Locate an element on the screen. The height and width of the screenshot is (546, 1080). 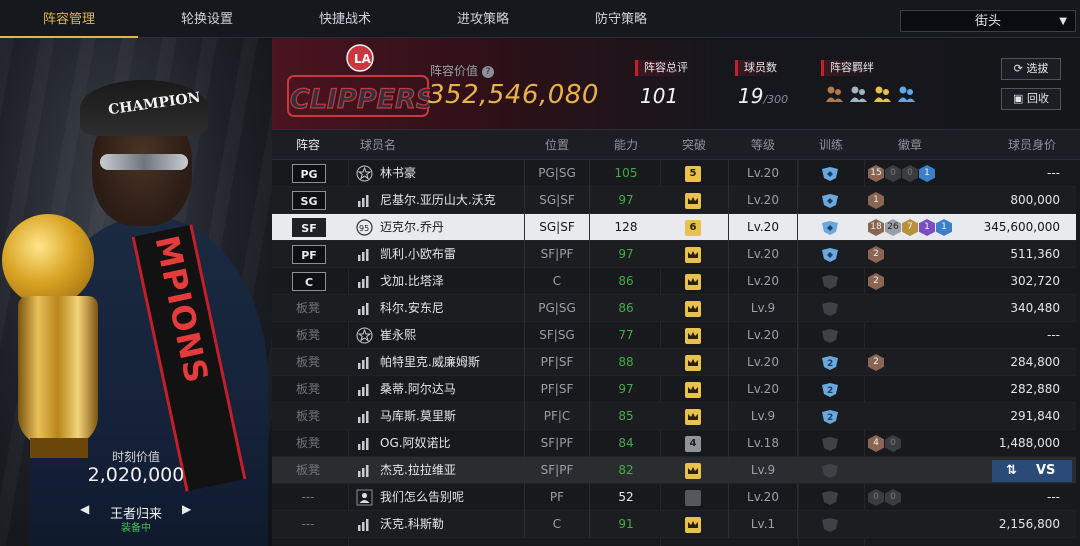
col-breakthrough: 突破 is located at coordinates (694, 145).